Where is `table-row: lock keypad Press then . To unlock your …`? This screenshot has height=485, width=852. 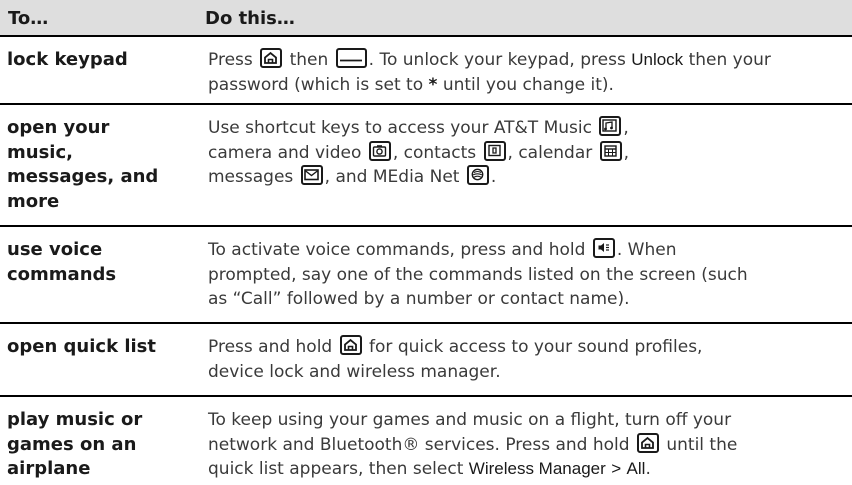 table-row: lock keypad Press then . To unlock your … is located at coordinates (426, 71).